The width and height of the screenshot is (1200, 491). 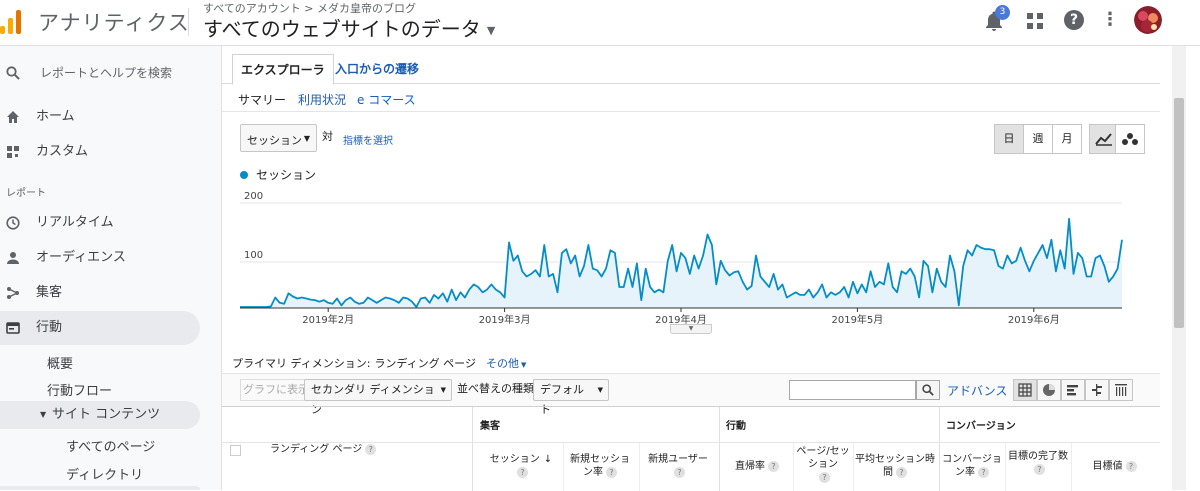 What do you see at coordinates (514, 459) in the screenshot?
I see `col-header-label: セッション` at bounding box center [514, 459].